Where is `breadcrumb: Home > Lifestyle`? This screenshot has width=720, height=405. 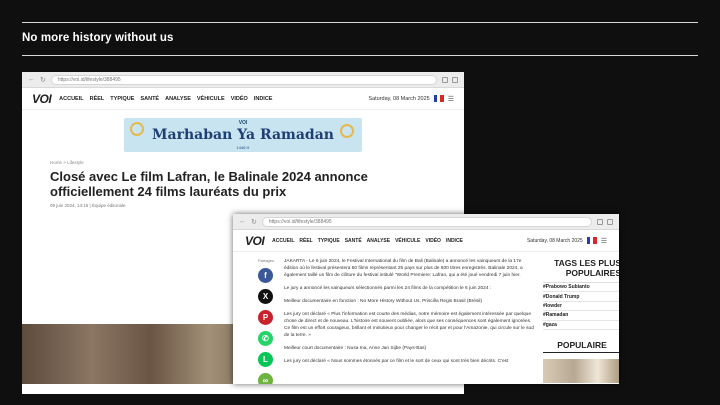 breadcrumb: Home > Lifestyle is located at coordinates (257, 162).